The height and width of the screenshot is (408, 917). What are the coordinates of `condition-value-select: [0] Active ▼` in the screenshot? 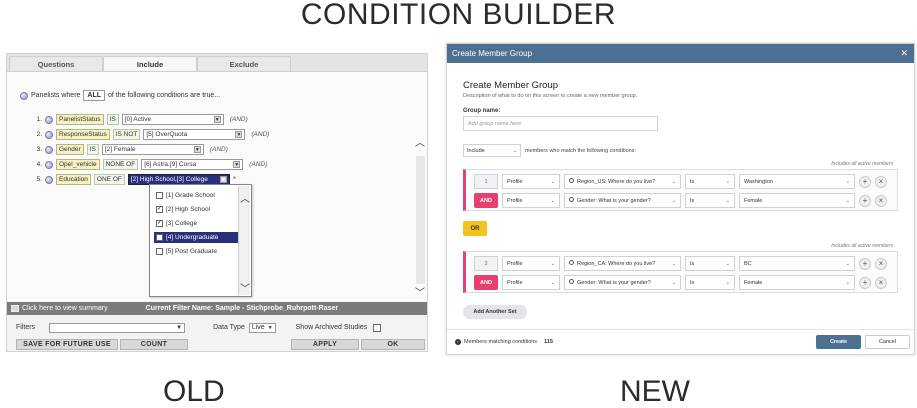 It's located at (172, 119).